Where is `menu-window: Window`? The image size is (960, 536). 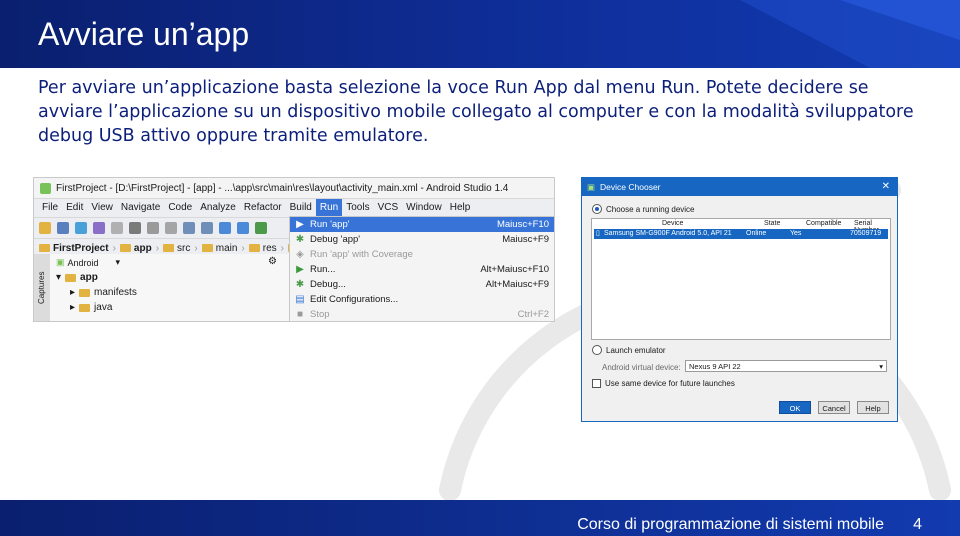
menu-window: Window is located at coordinates (424, 208).